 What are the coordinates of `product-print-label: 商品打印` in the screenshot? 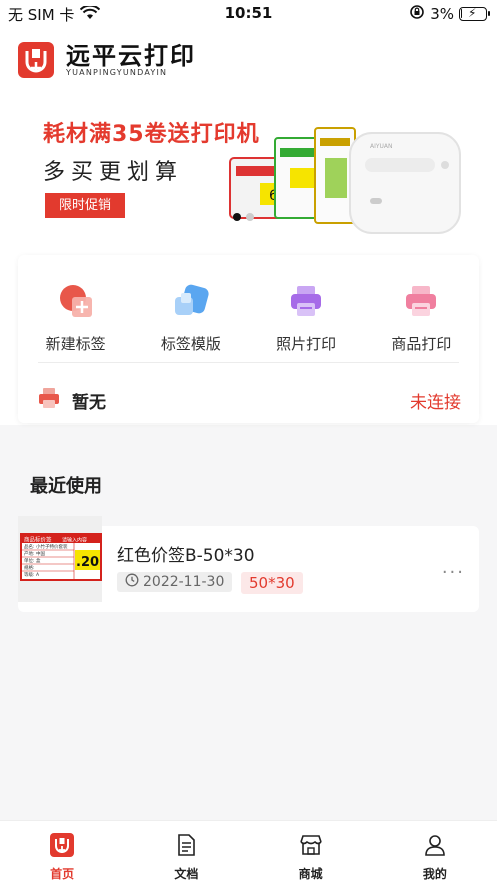 It's located at (421, 344).